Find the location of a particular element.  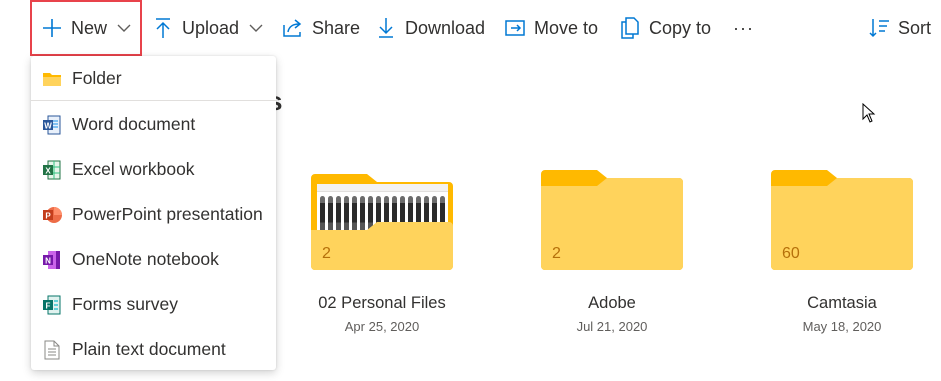

upload-button: Upload is located at coordinates (207, 28).